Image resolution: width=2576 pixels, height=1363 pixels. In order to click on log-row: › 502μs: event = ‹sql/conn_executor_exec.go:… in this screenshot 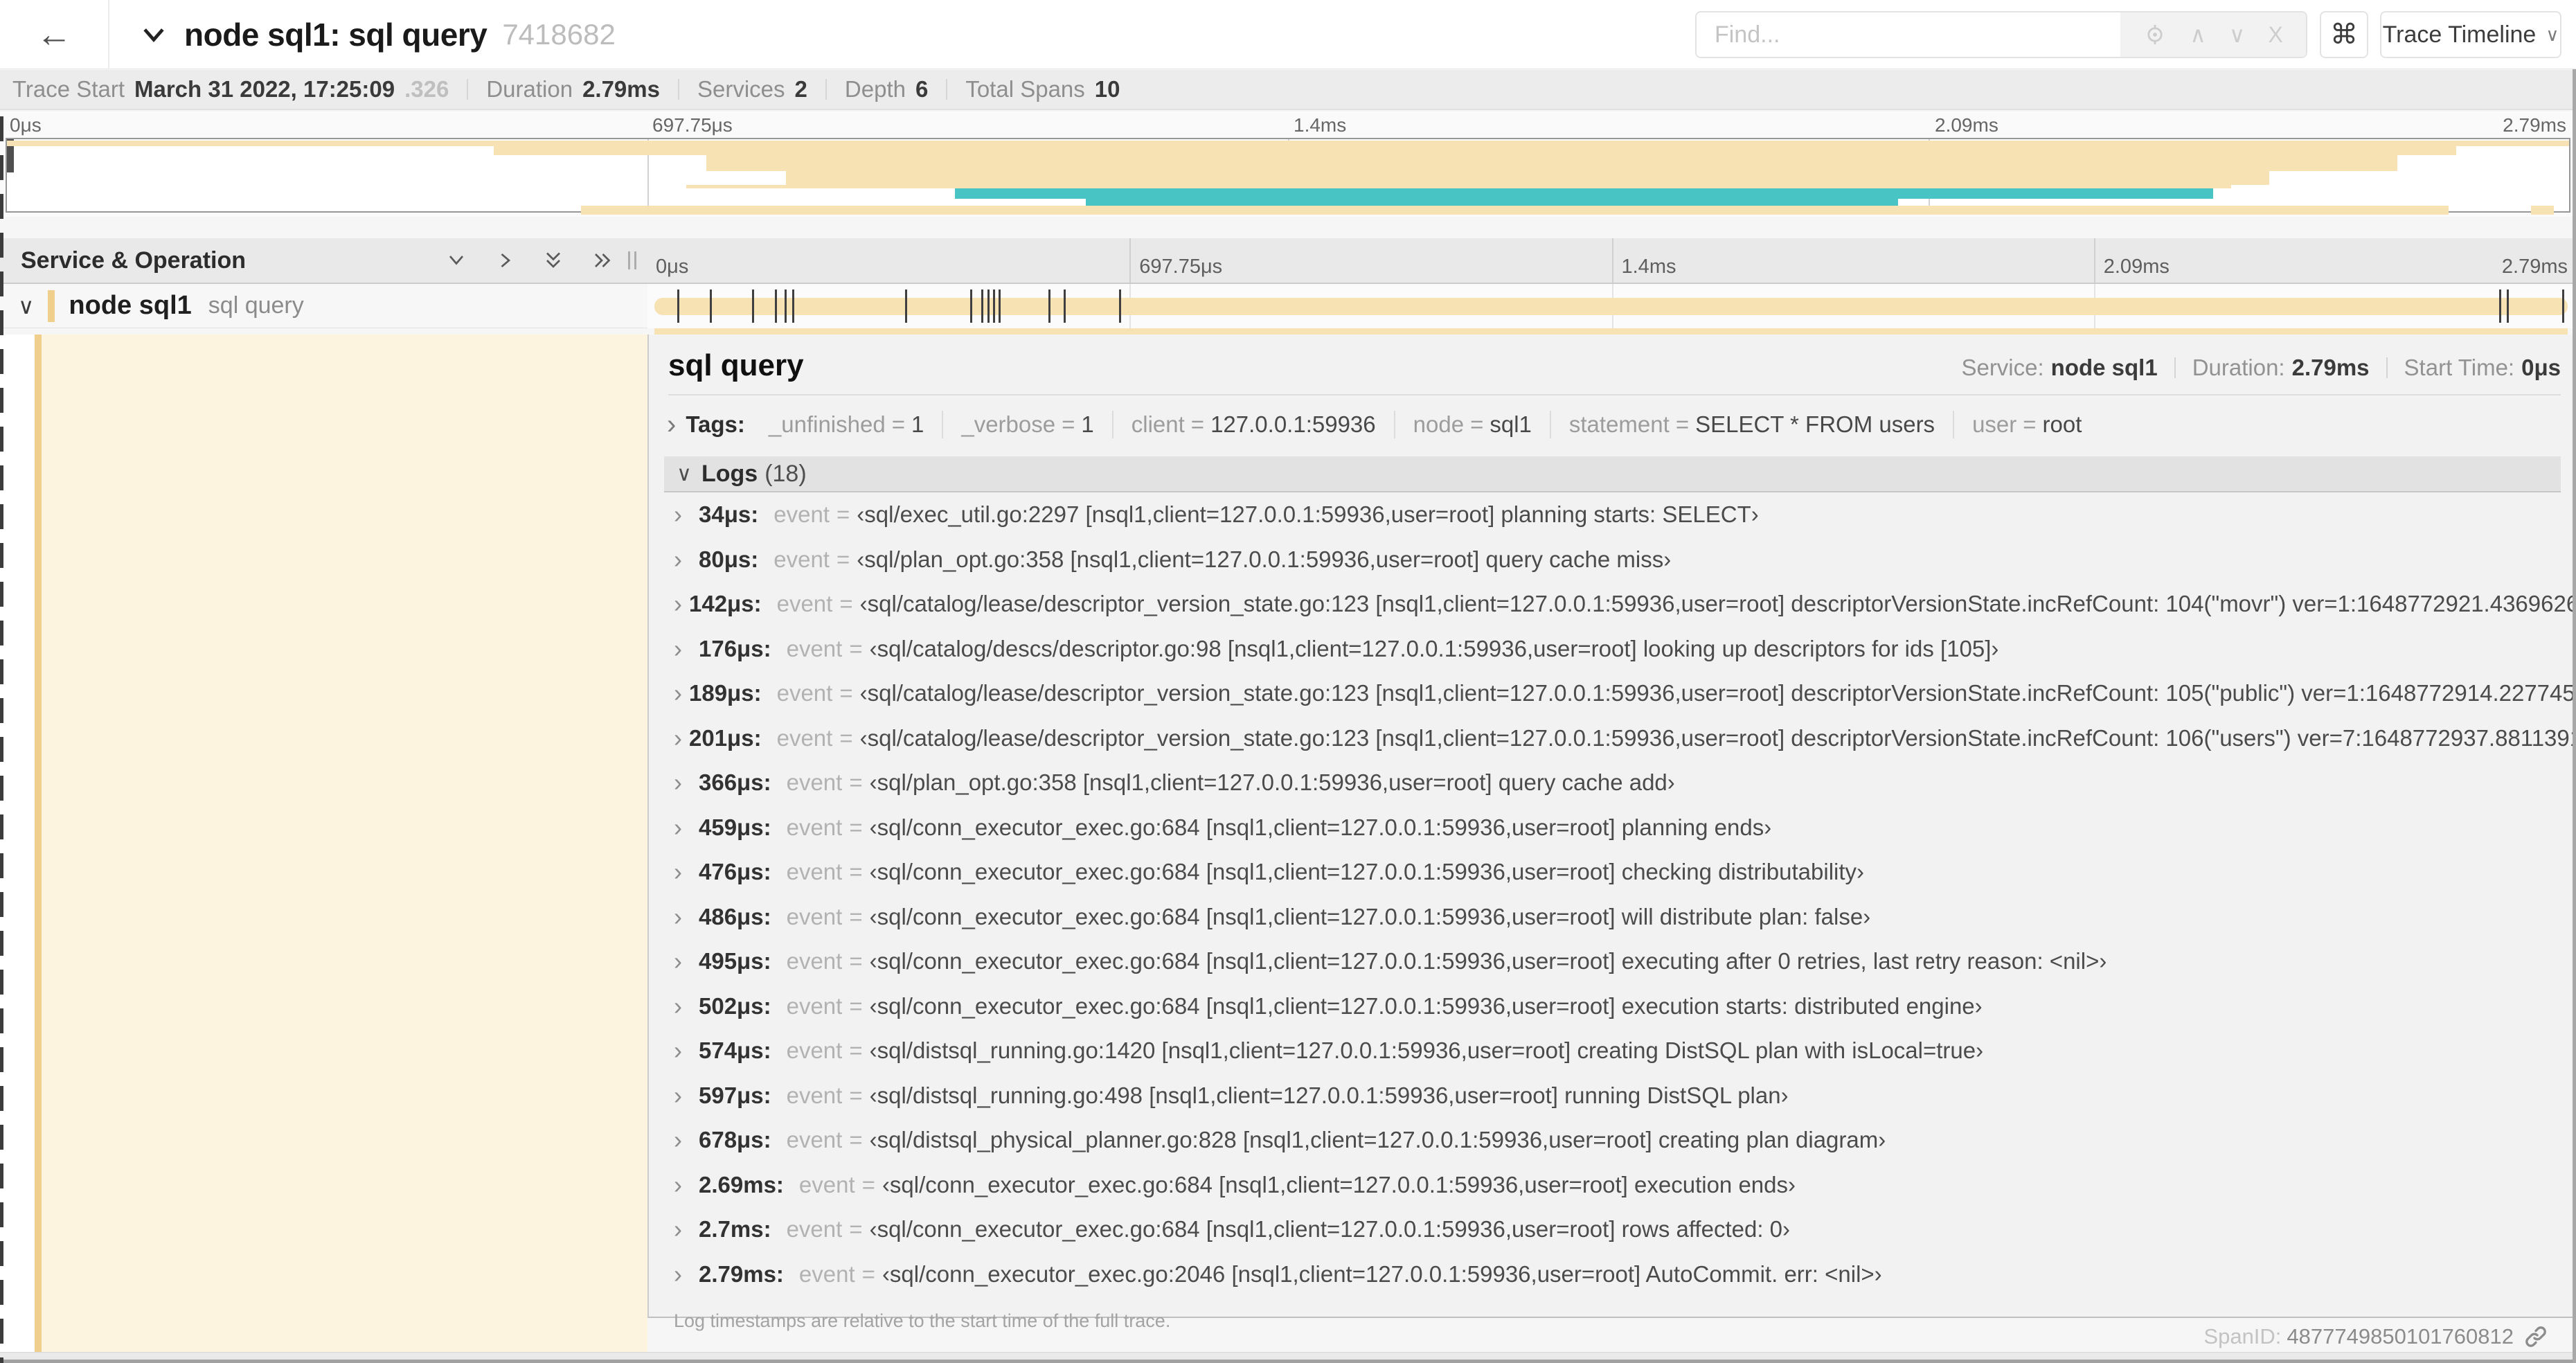, I will do `click(1612, 1006)`.